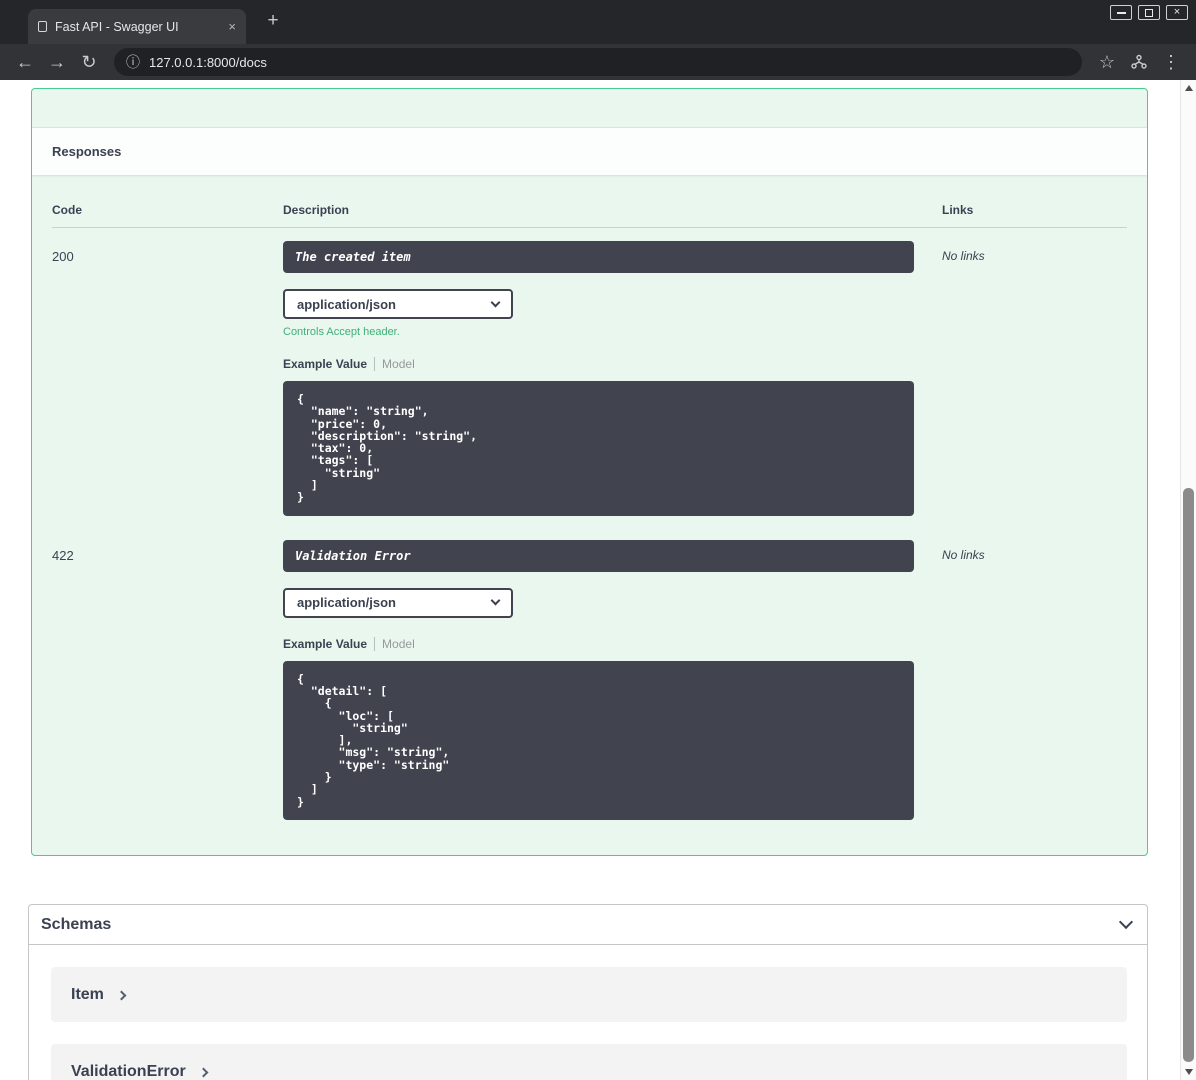  I want to click on schema-item: Item, so click(589, 994).